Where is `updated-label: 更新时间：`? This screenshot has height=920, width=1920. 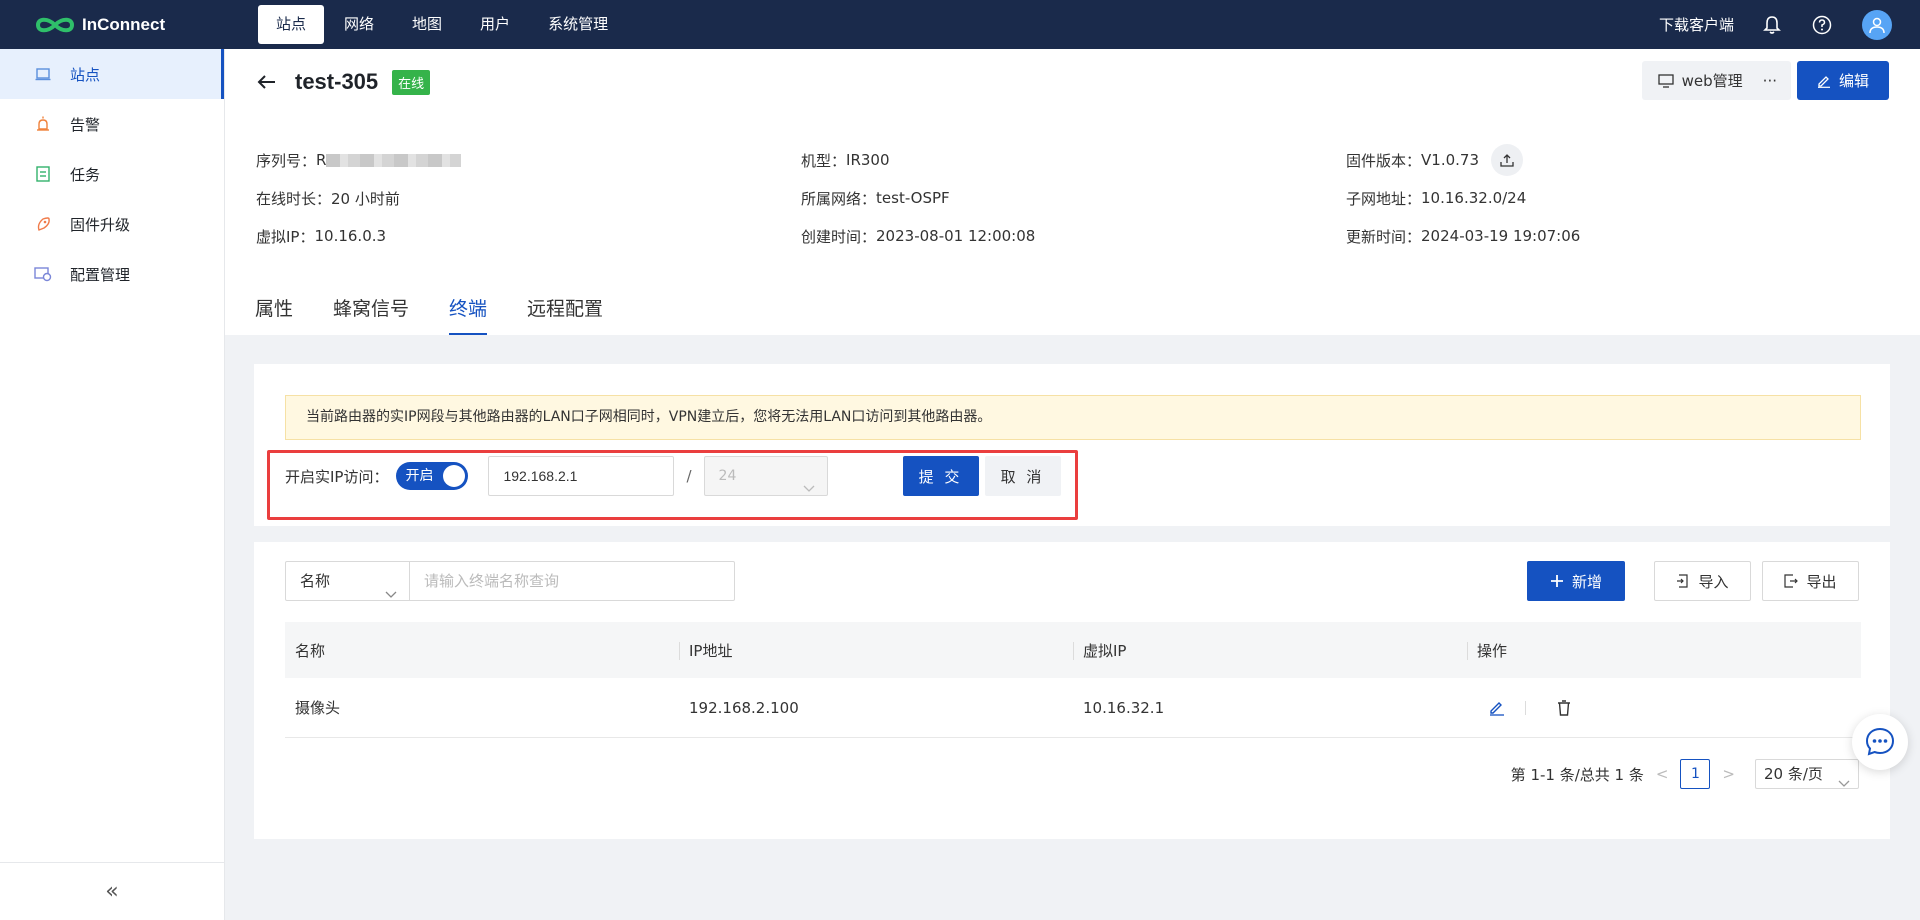
updated-label: 更新时间： is located at coordinates (1384, 236).